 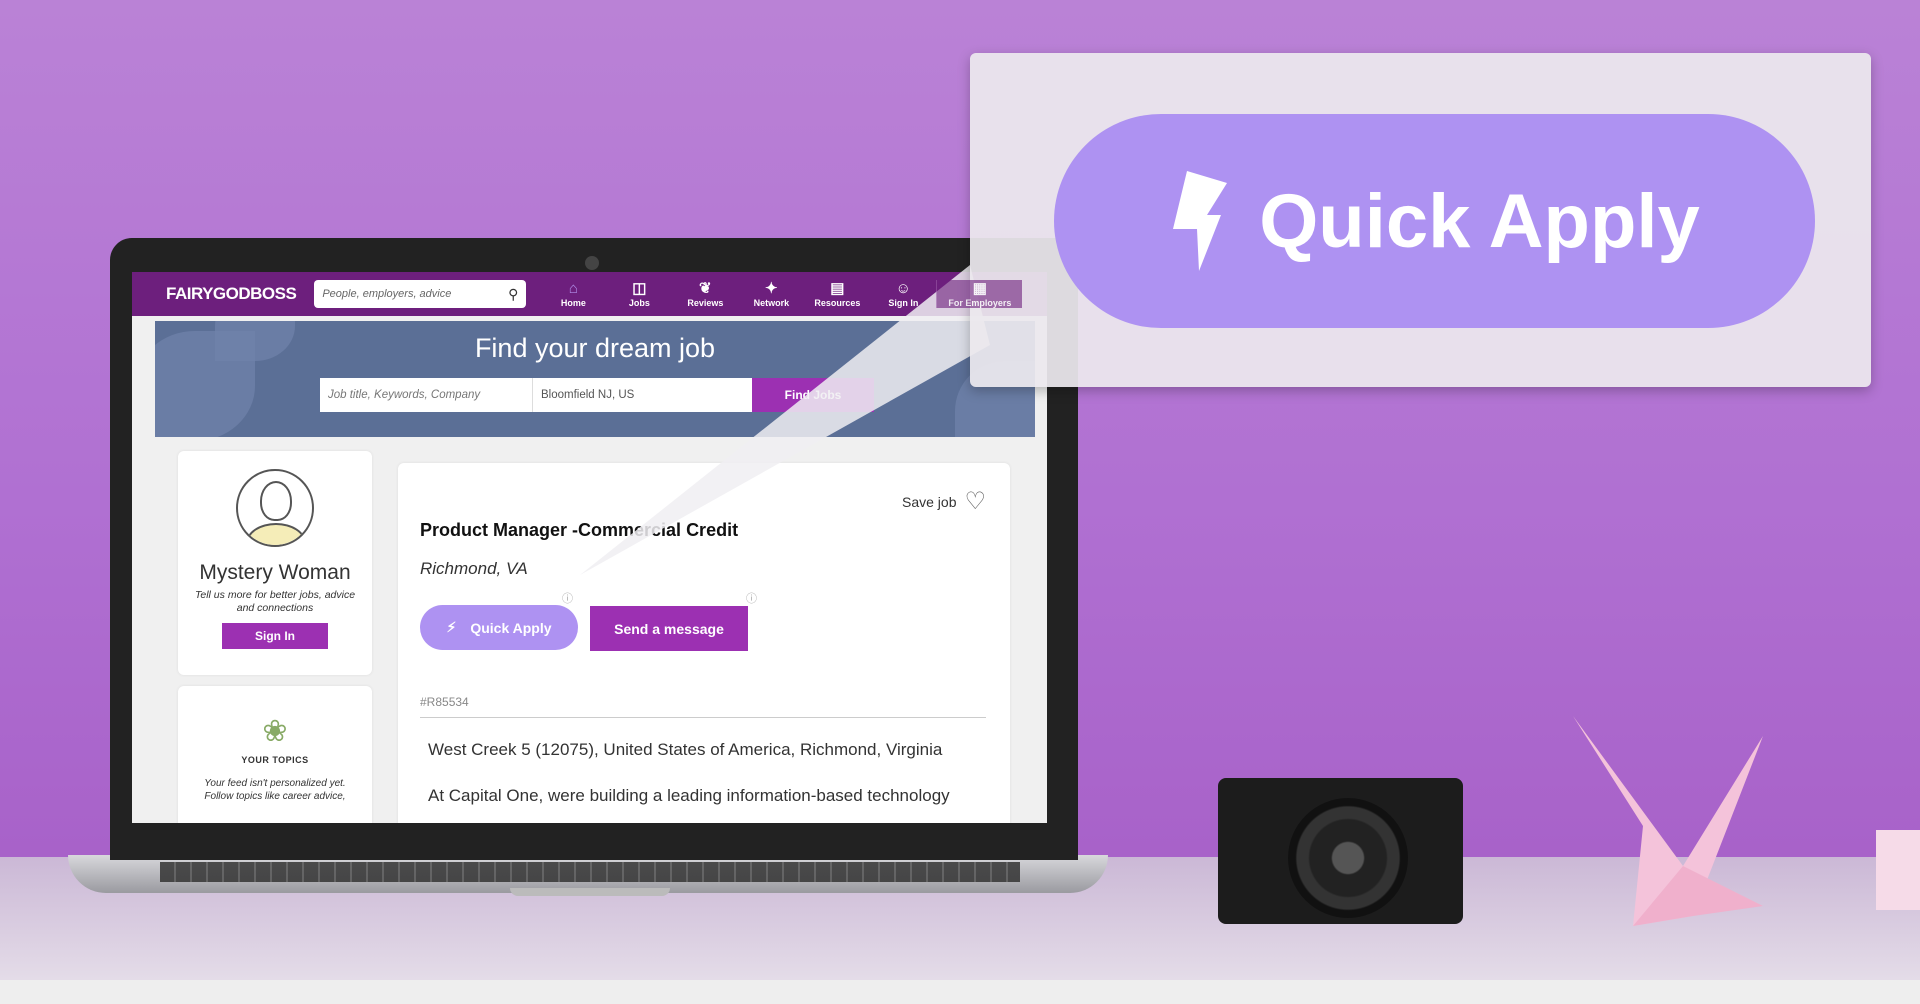 I want to click on callout-quick-apply-button: Quick Apply, so click(x=1434, y=221).